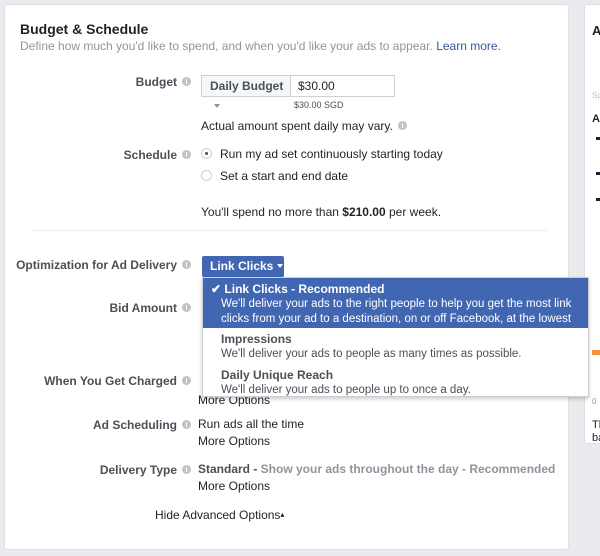 This screenshot has width=600, height=556. What do you see at coordinates (110, 381) in the screenshot?
I see `when-charged-label-text: When You Get Charged` at bounding box center [110, 381].